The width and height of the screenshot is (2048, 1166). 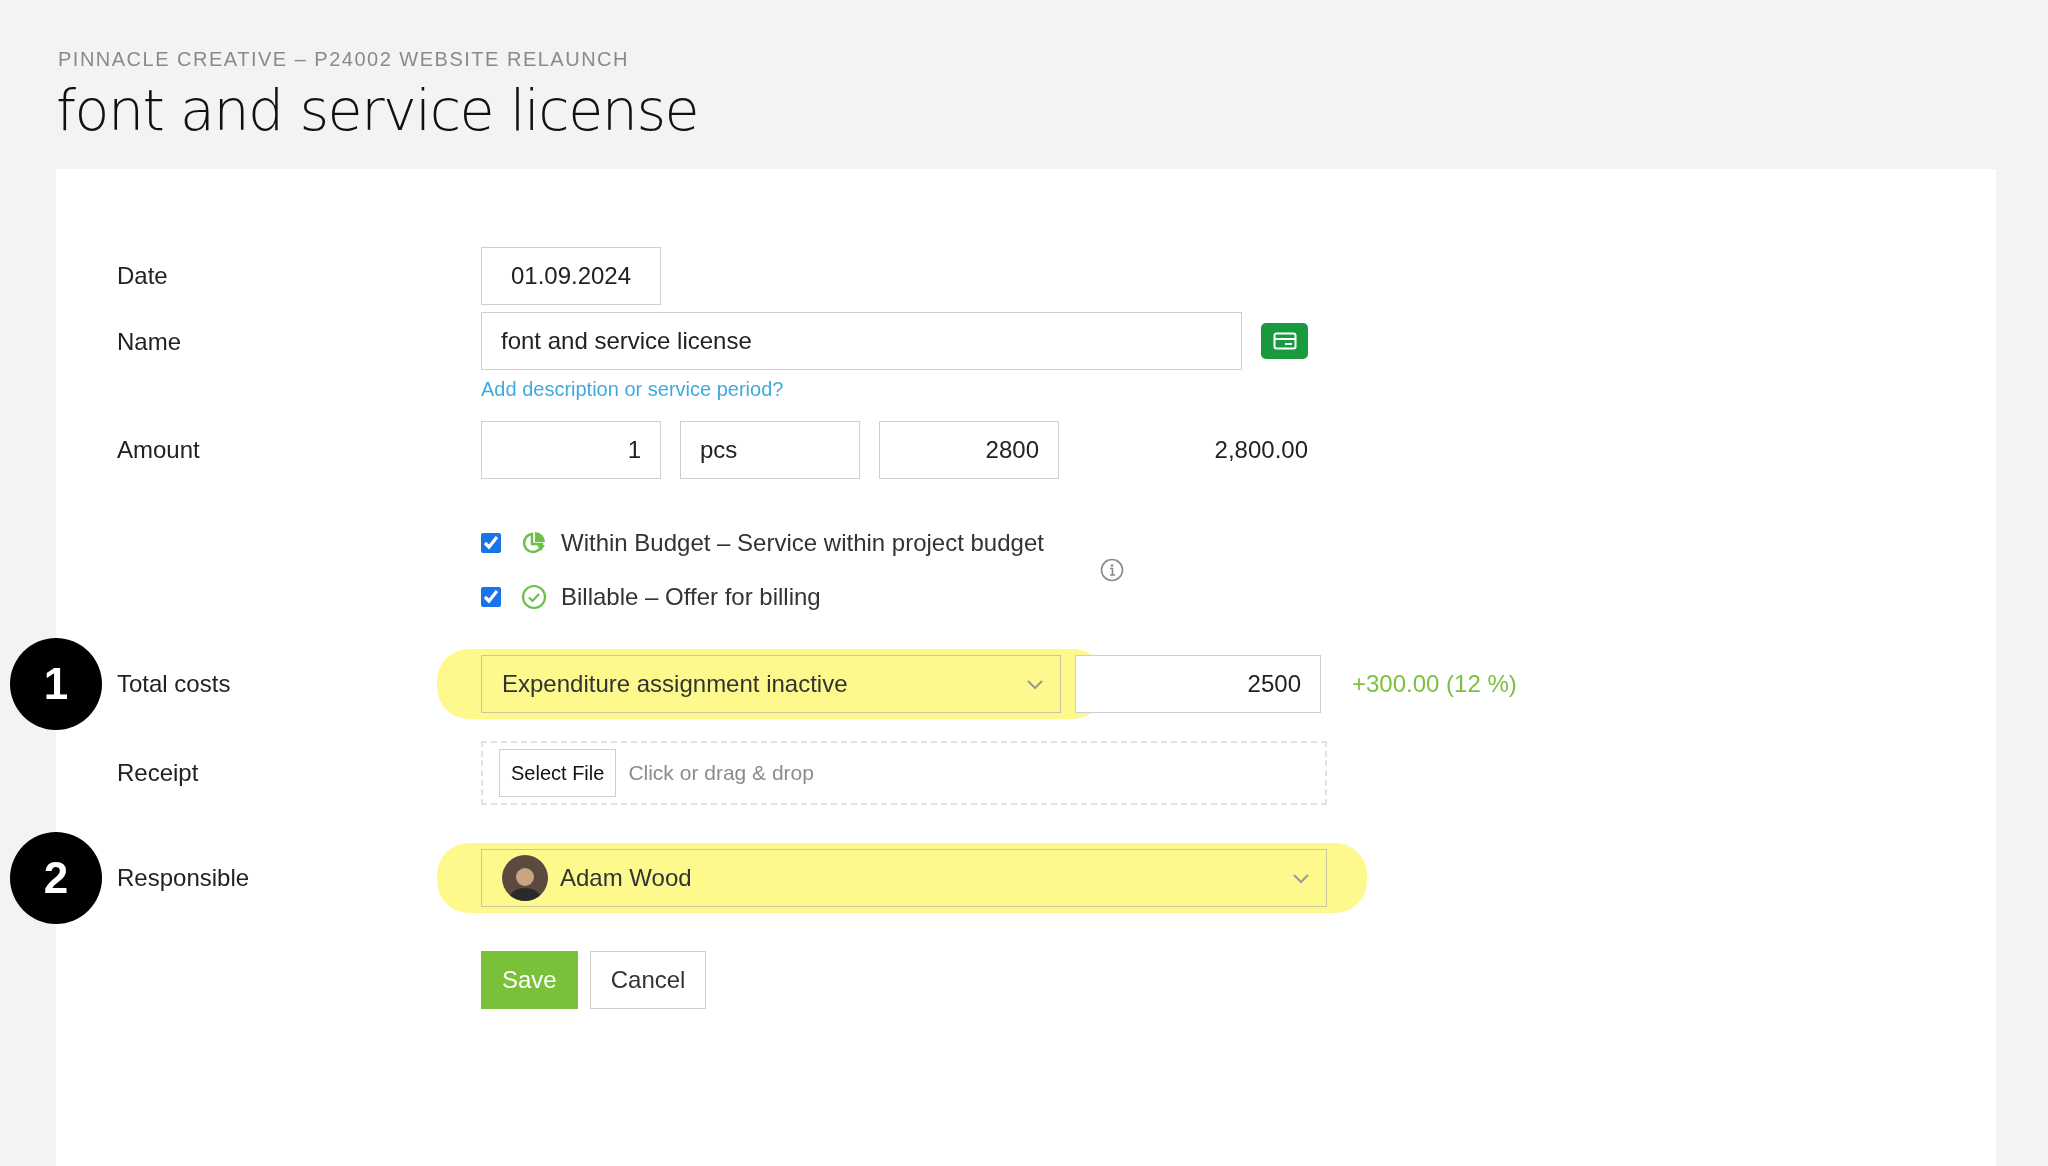 What do you see at coordinates (571, 450) in the screenshot?
I see `quantity-field: 1` at bounding box center [571, 450].